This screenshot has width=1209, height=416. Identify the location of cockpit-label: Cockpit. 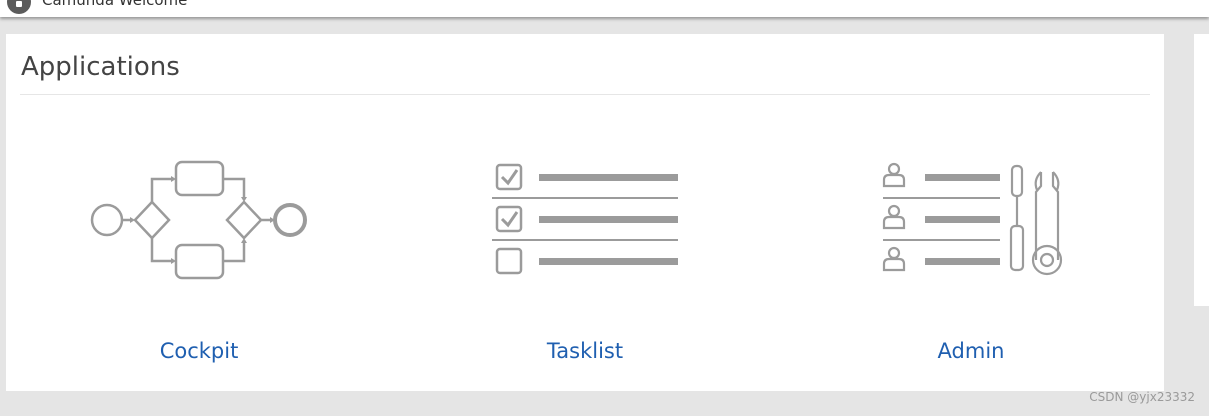
(199, 351).